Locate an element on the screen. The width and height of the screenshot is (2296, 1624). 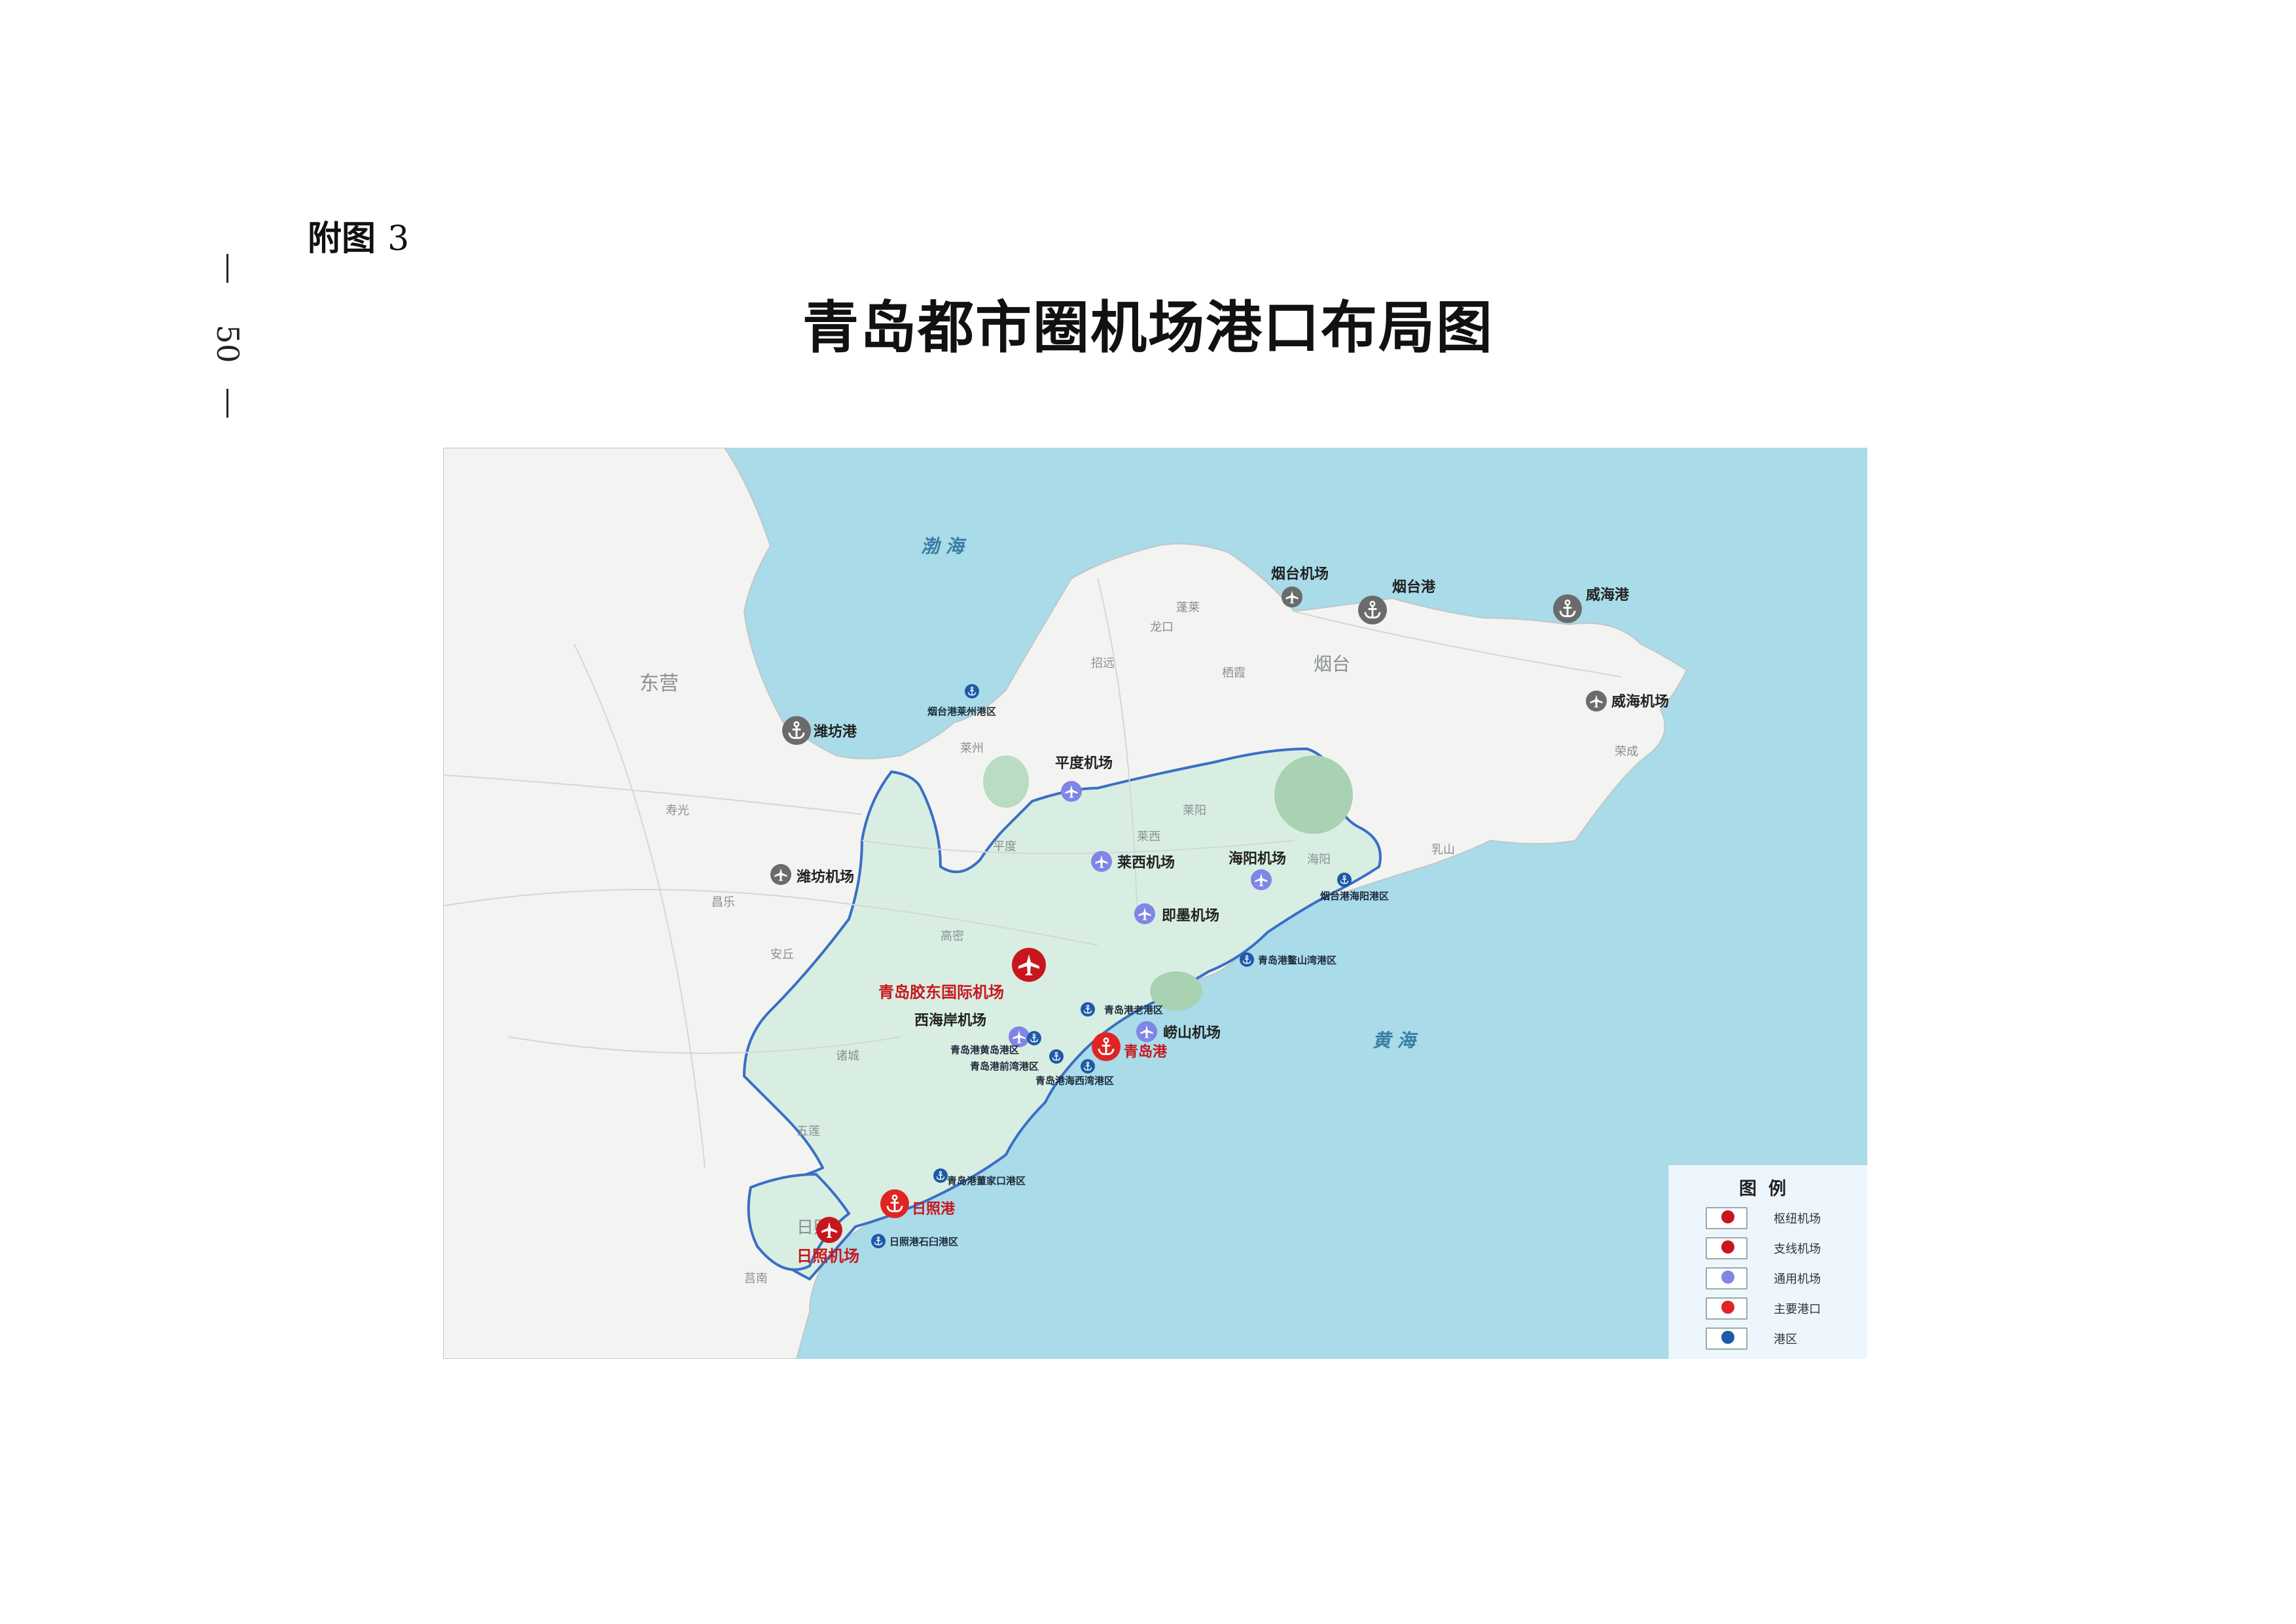
port-area-label: 烟台港莱州港区 is located at coordinates (961, 711).